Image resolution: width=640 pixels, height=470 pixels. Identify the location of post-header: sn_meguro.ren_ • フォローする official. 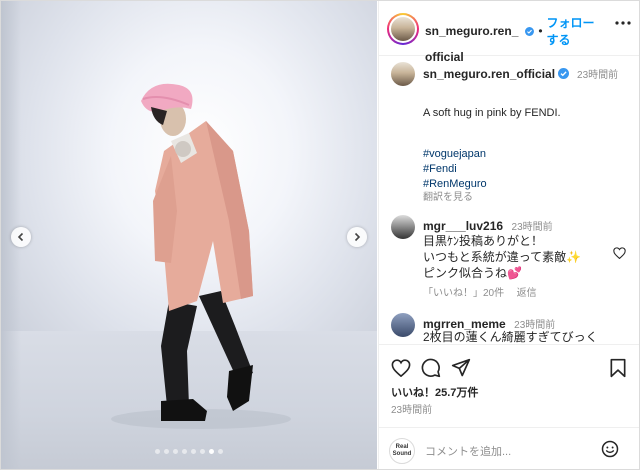
(509, 32).